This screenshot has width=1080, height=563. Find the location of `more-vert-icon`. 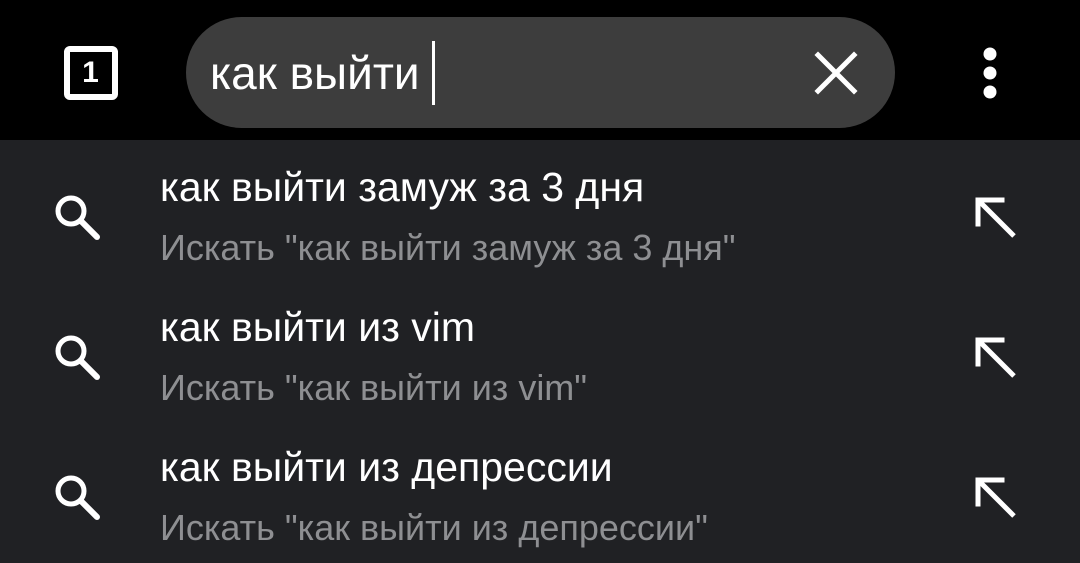

more-vert-icon is located at coordinates (990, 73).